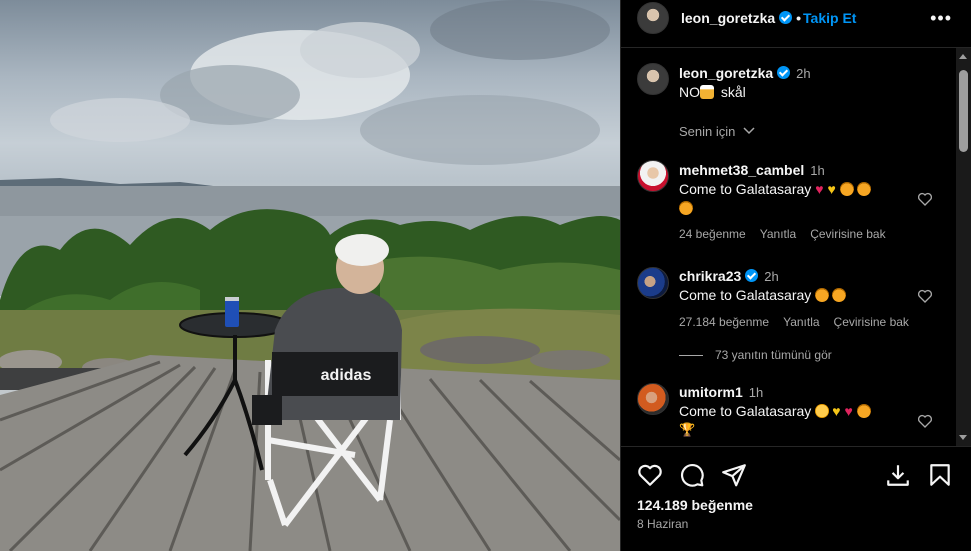 The image size is (971, 551). I want to click on heart-icon, so click(650, 475).